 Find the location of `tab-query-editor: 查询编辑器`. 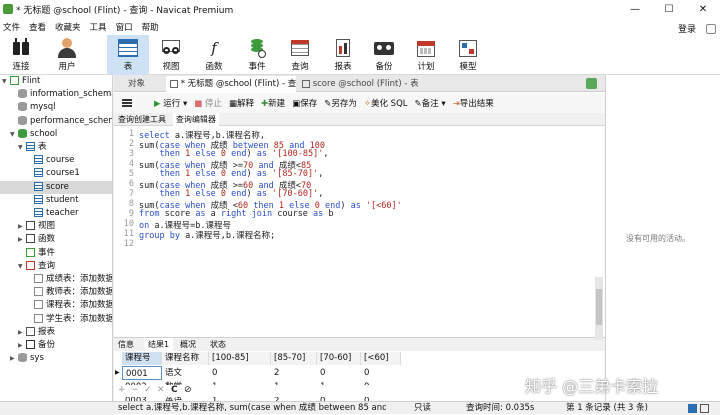

tab-query-editor: 查询编辑器 is located at coordinates (195, 119).